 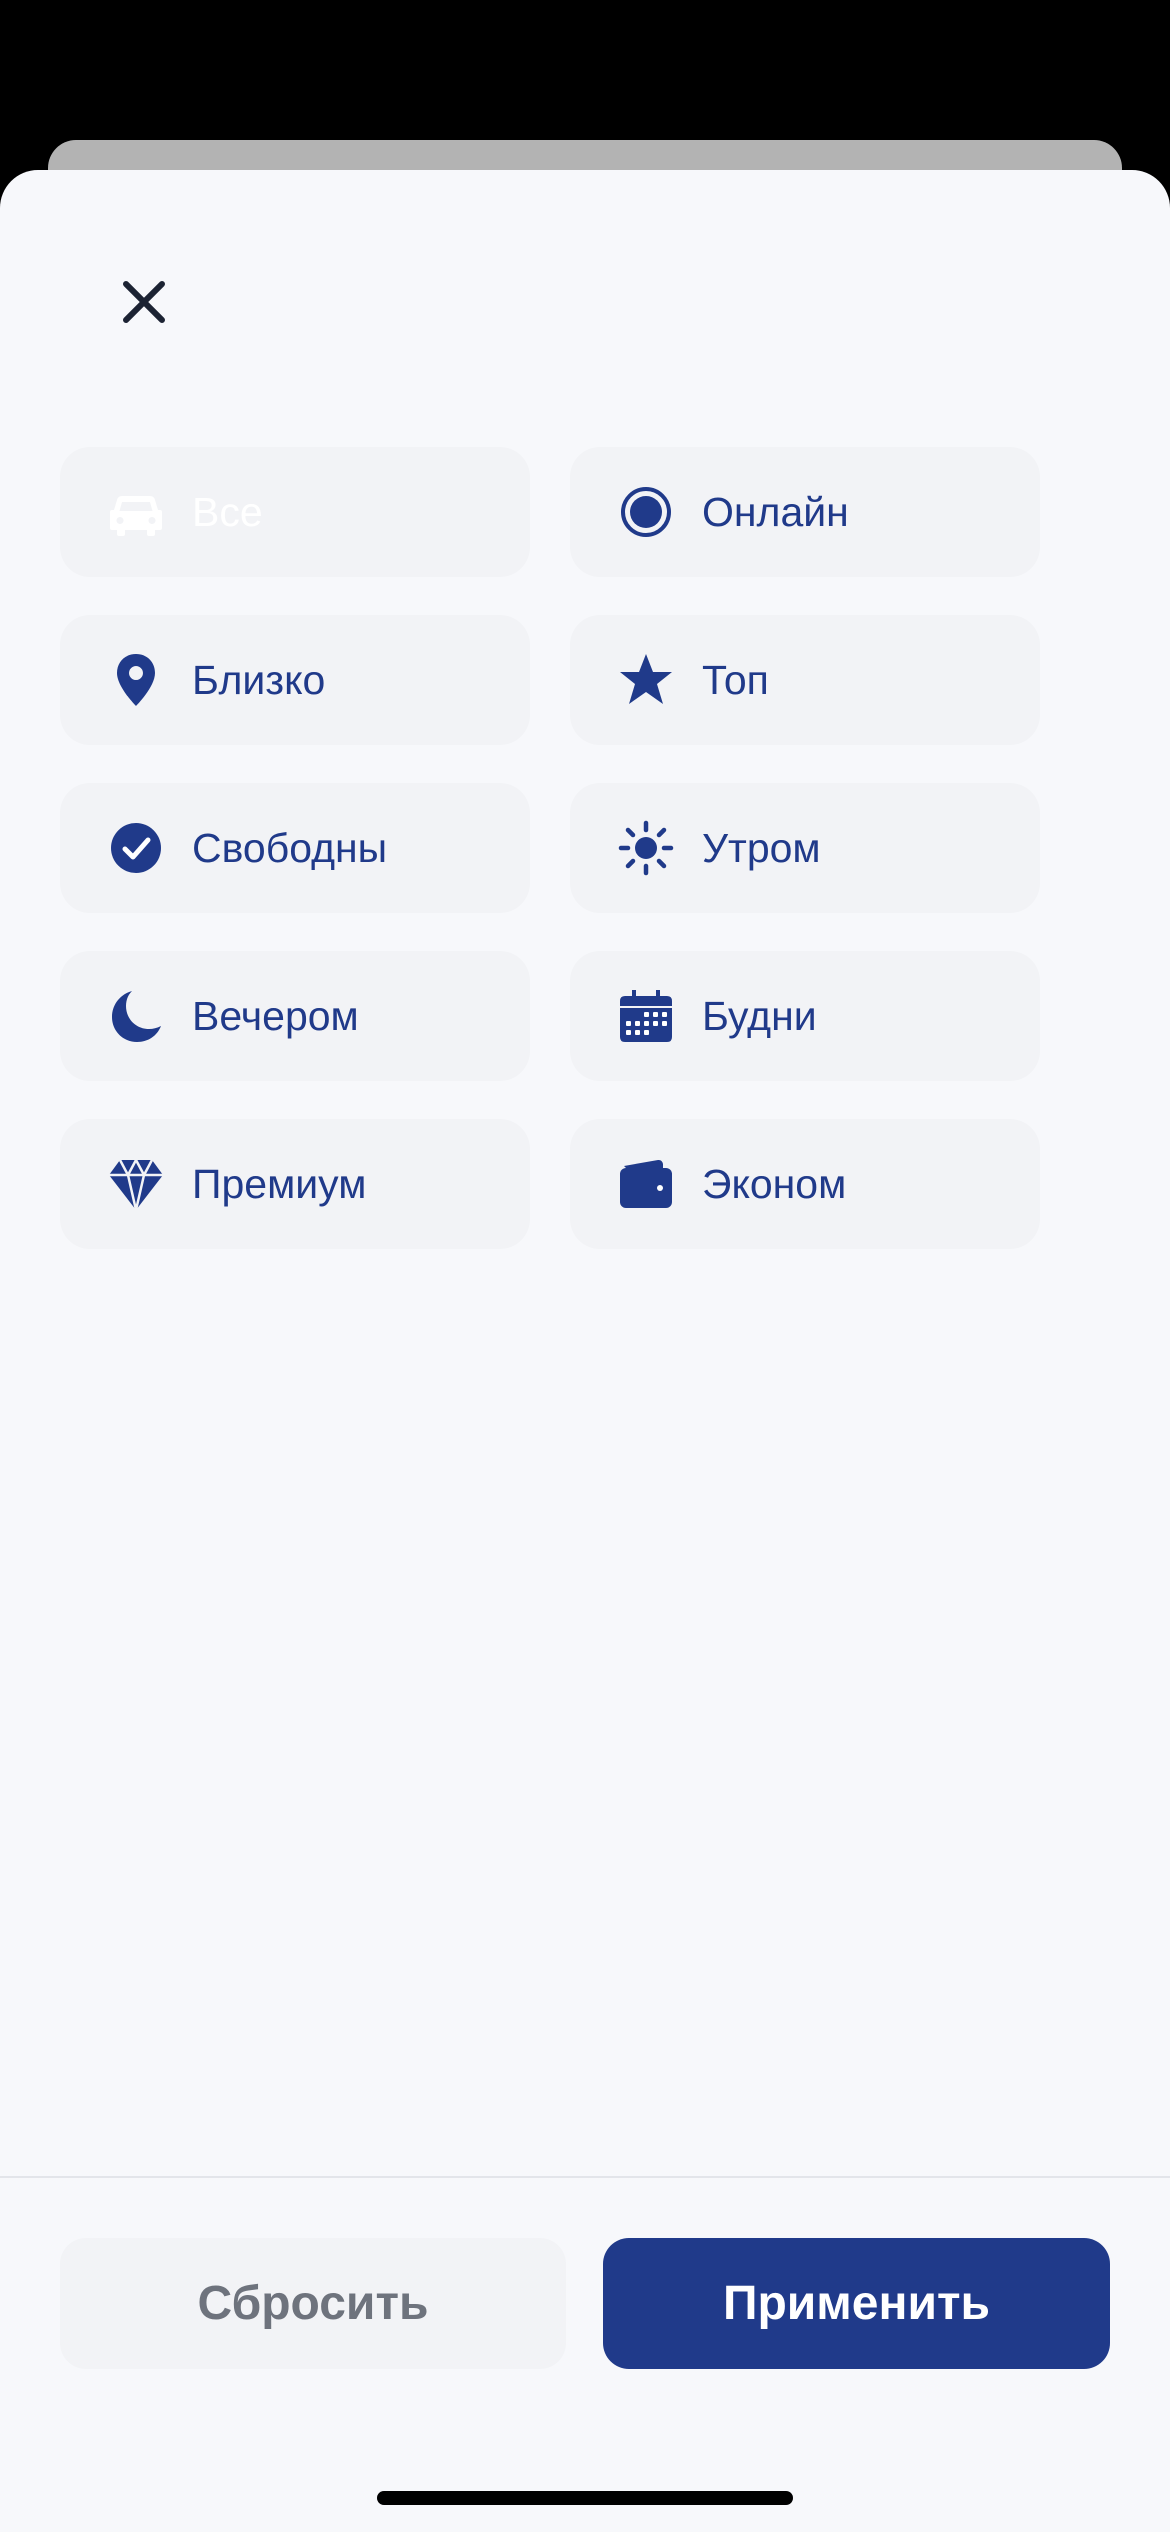 What do you see at coordinates (735, 680) in the screenshot?
I see `filter-chip-label: Топ` at bounding box center [735, 680].